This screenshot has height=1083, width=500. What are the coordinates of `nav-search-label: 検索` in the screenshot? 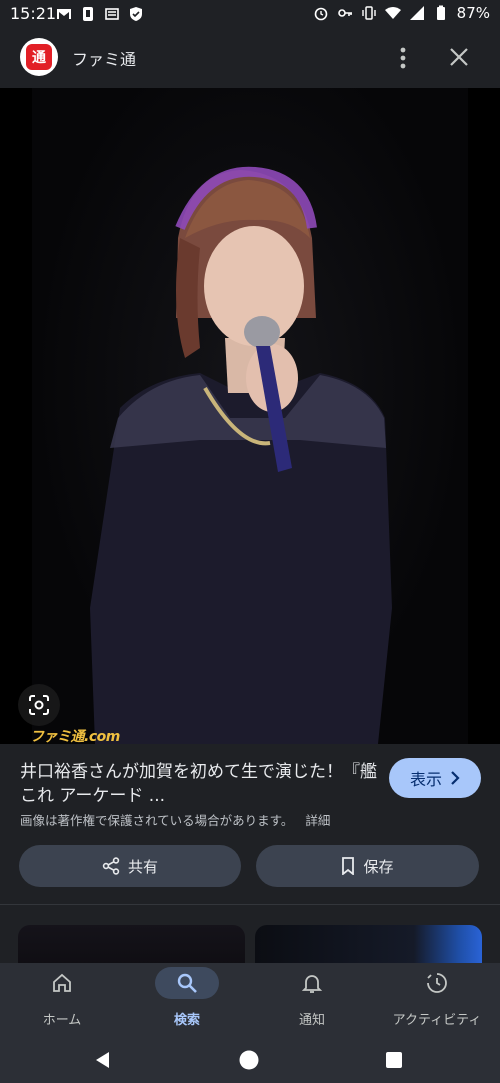 It's located at (186, 1020).